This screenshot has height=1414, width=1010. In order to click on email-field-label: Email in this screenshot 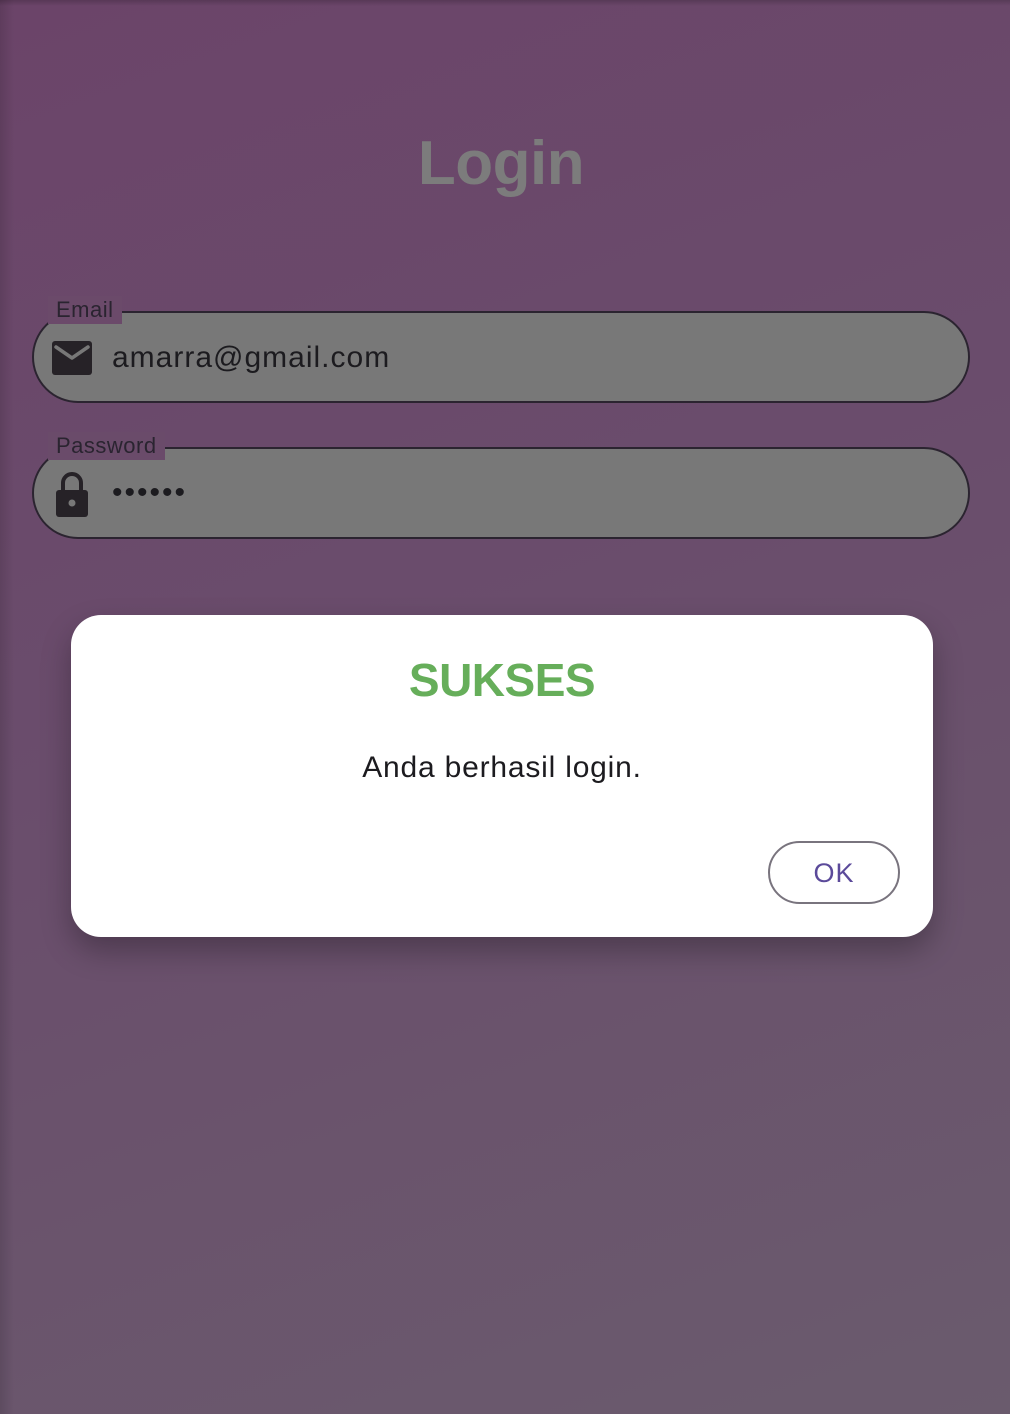, I will do `click(85, 310)`.